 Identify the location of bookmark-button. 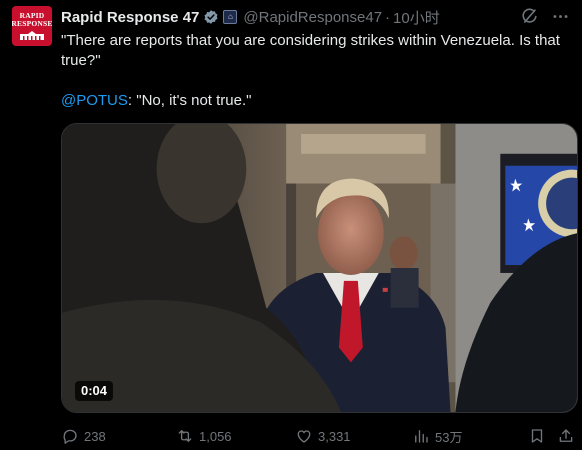
(537, 436).